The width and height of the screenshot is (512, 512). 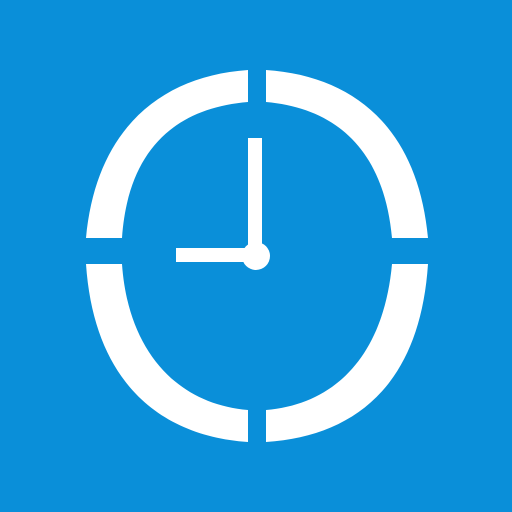 What do you see at coordinates (255, 198) in the screenshot?
I see `clock-minute-hand` at bounding box center [255, 198].